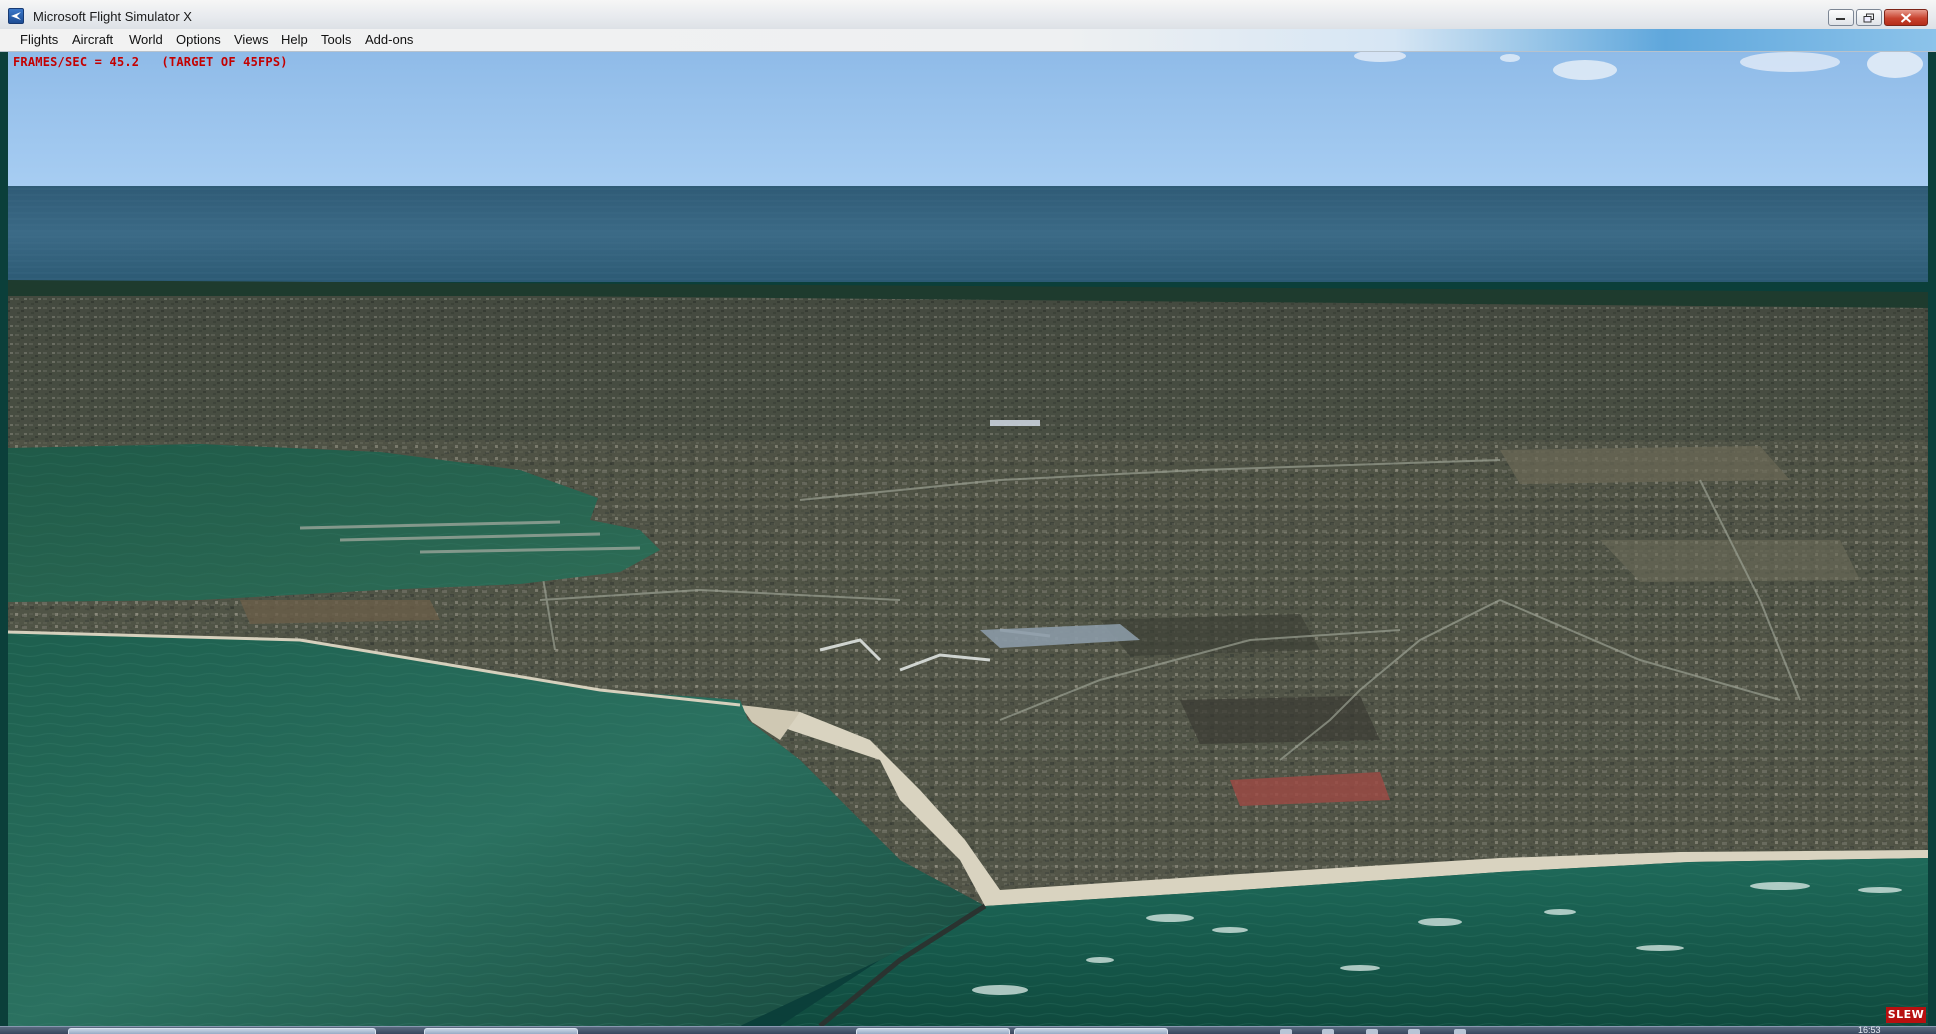 Image resolution: width=1936 pixels, height=1034 pixels. Describe the element at coordinates (112, 16) in the screenshot. I see `window-title: Microsoft Flight Simulator X` at that location.